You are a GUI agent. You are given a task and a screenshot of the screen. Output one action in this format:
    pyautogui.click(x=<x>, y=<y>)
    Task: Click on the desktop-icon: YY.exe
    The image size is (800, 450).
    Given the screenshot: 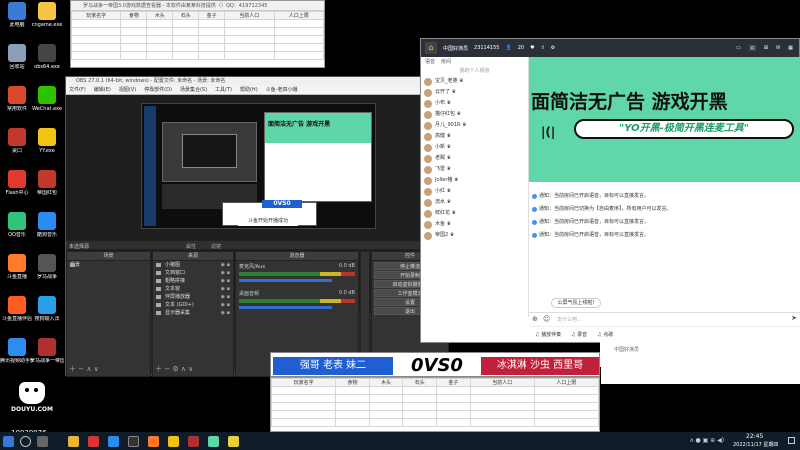 What is the action you would take?
    pyautogui.click(x=47, y=141)
    